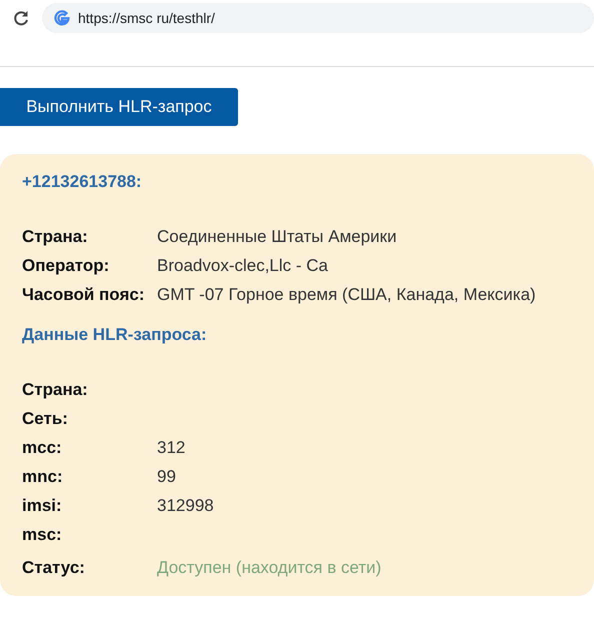  Describe the element at coordinates (42, 448) in the screenshot. I see `field-label: mcc:` at that location.